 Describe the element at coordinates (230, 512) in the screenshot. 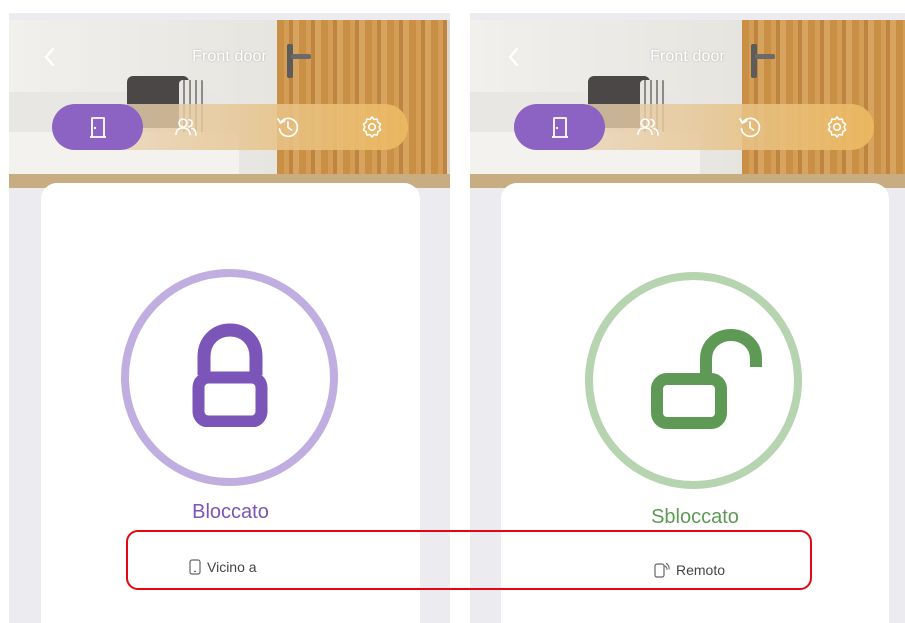

I see `lock-status-label: Bloccato` at that location.